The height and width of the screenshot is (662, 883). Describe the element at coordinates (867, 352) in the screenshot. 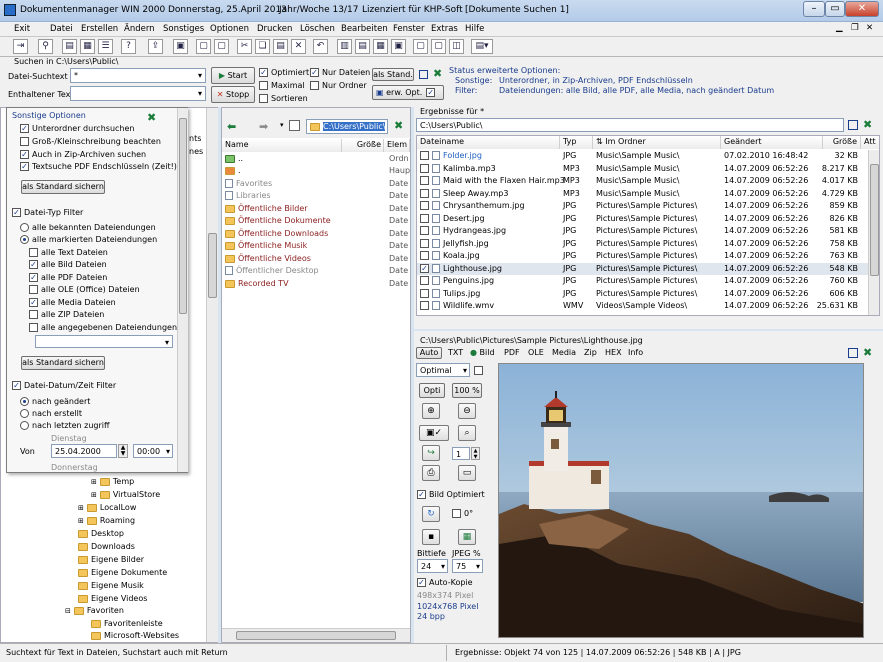

I see `preview-close-icon: ✖` at that location.